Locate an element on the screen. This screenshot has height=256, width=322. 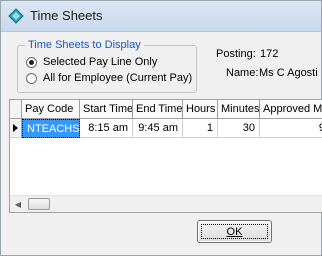
name-value: Ms C Agosti is located at coordinates (288, 73).